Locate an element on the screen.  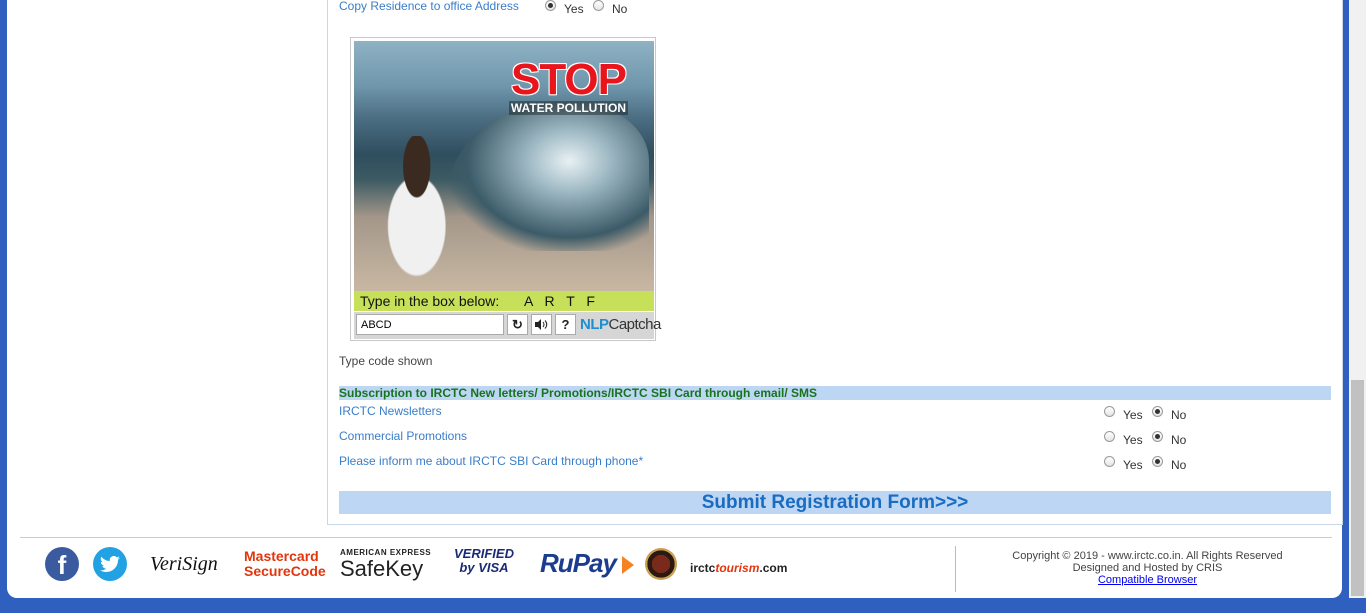
mastercard-securecode-logo: Mastercard SecureCode is located at coordinates (285, 564).